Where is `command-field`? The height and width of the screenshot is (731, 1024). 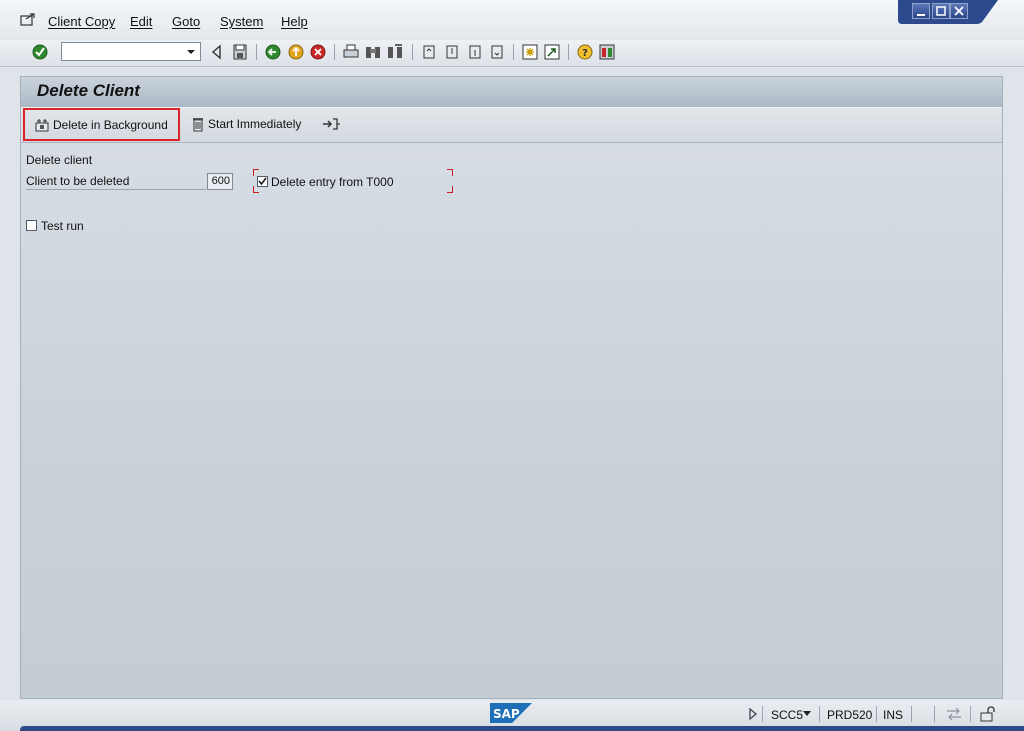
command-field is located at coordinates (131, 51).